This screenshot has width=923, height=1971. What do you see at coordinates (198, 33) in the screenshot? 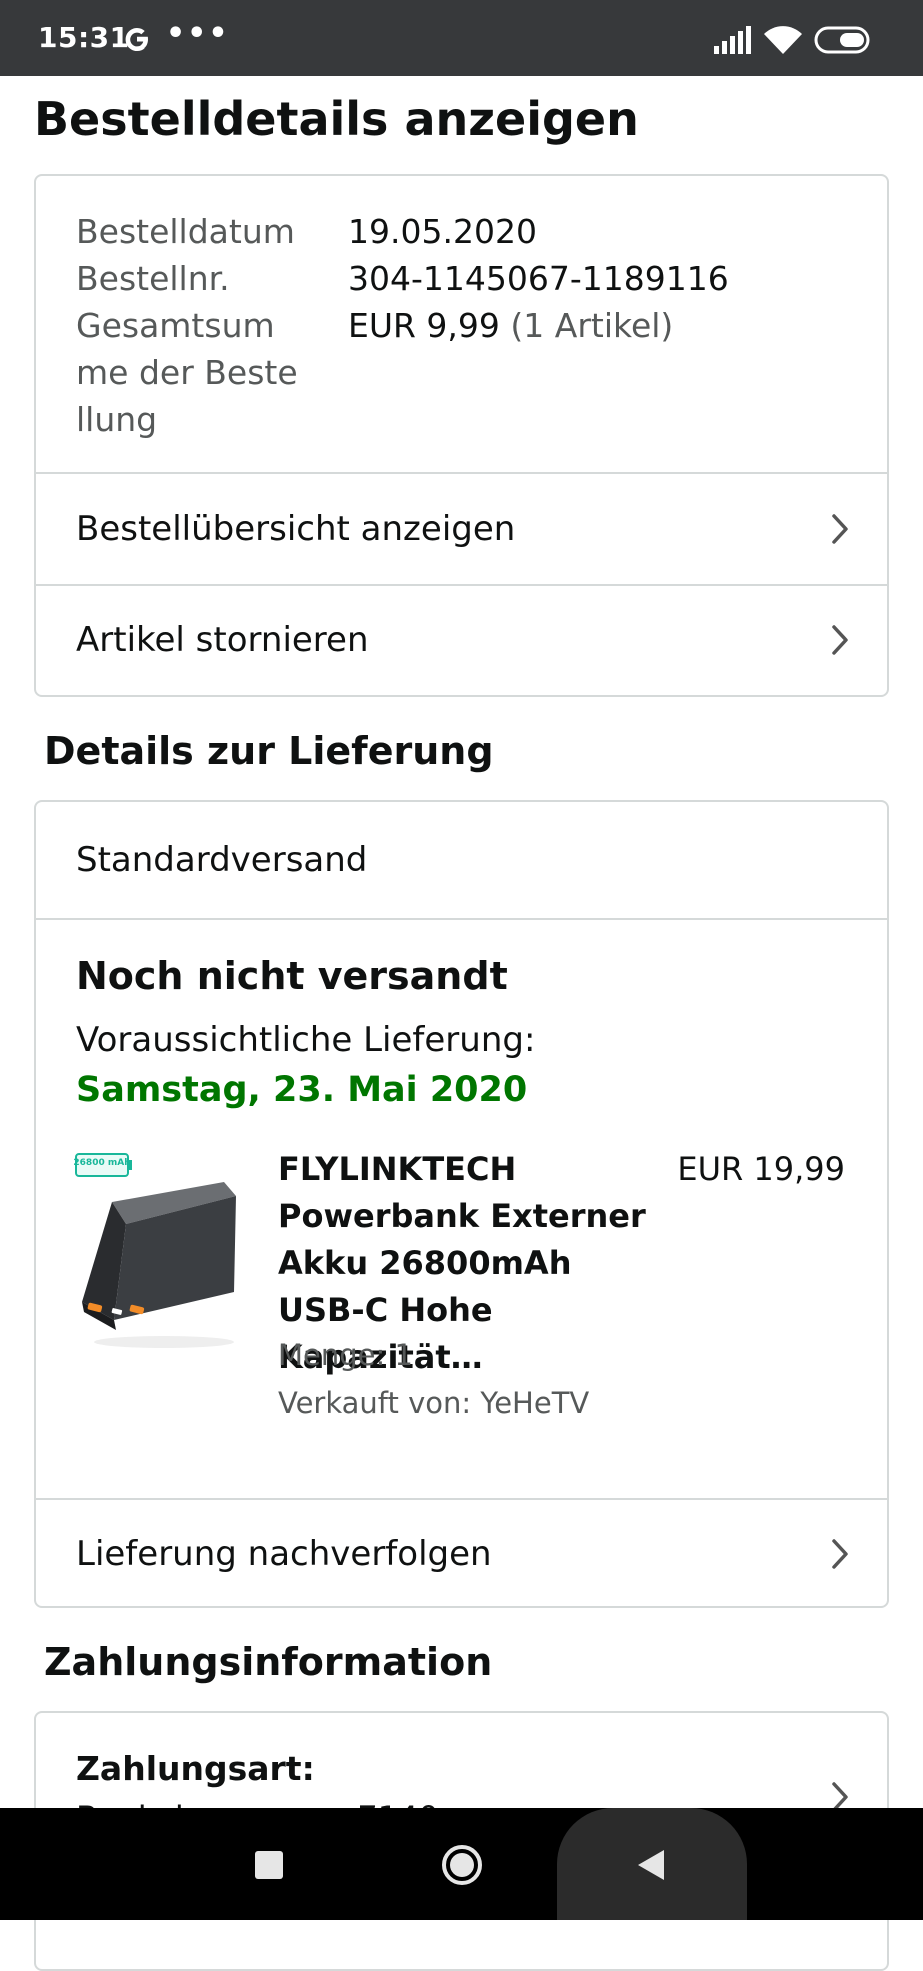
I see `more-notifications-icon: •••` at bounding box center [198, 33].